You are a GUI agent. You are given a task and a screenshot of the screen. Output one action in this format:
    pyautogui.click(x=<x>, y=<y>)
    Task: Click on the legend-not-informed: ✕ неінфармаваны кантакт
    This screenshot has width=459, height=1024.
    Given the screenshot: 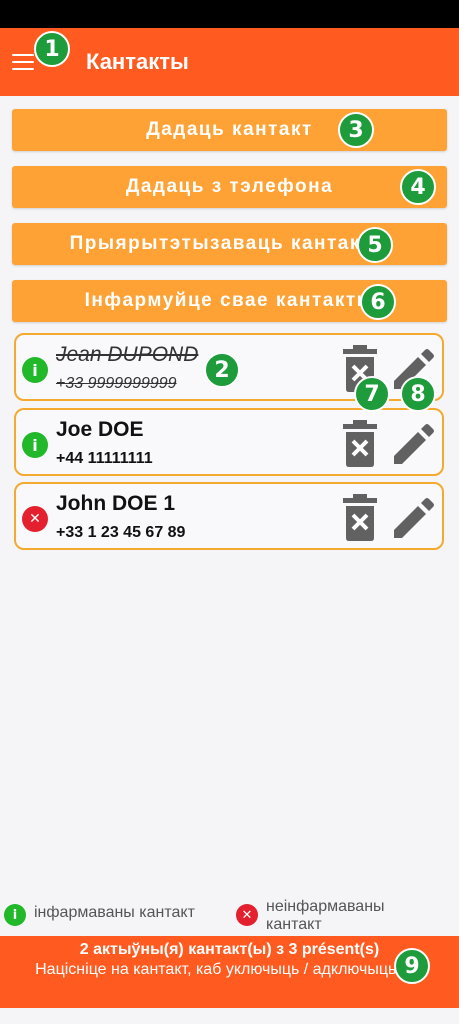 What is the action you would take?
    pyautogui.click(x=336, y=916)
    